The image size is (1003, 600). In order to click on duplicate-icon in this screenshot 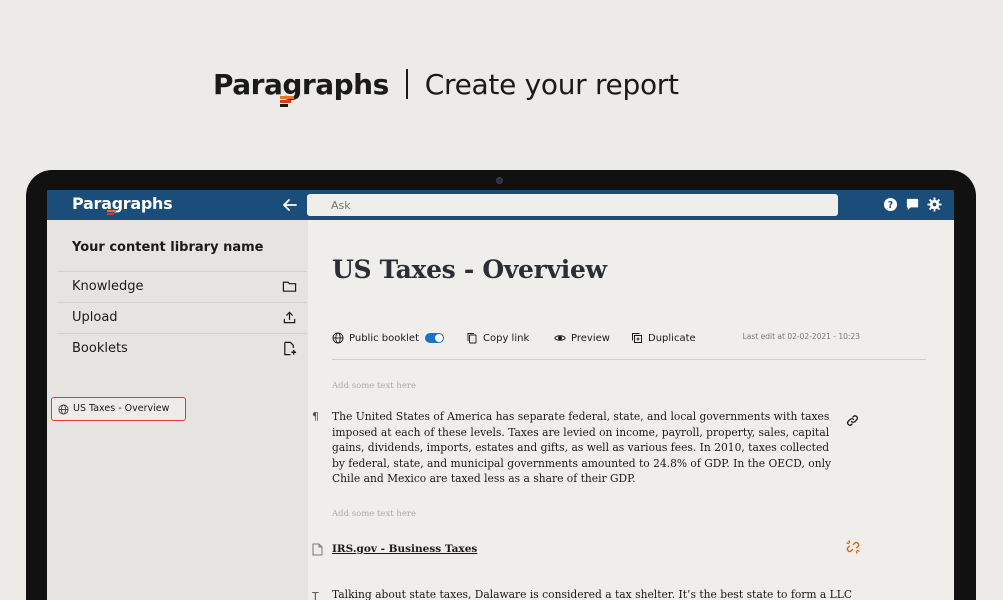, I will do `click(637, 338)`.